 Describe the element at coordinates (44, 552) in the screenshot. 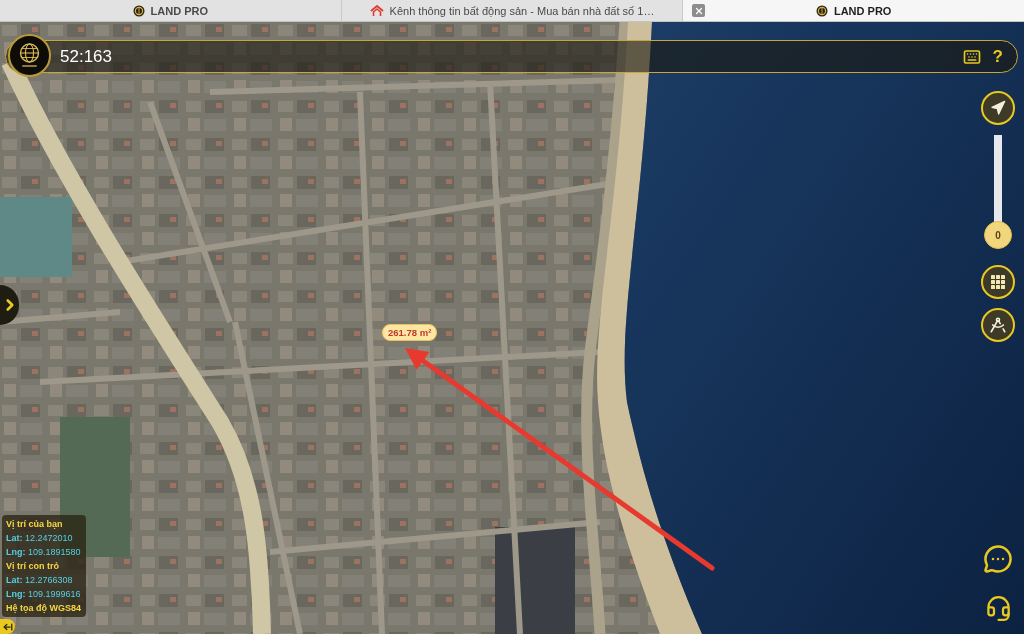

I see `coordinate-text: Lng: 109.1891580` at that location.